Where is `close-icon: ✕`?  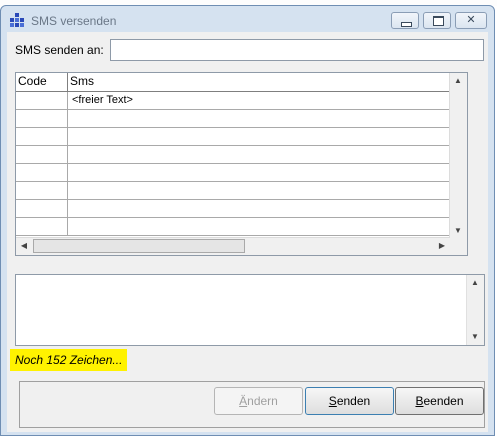 close-icon: ✕ is located at coordinates (471, 20).